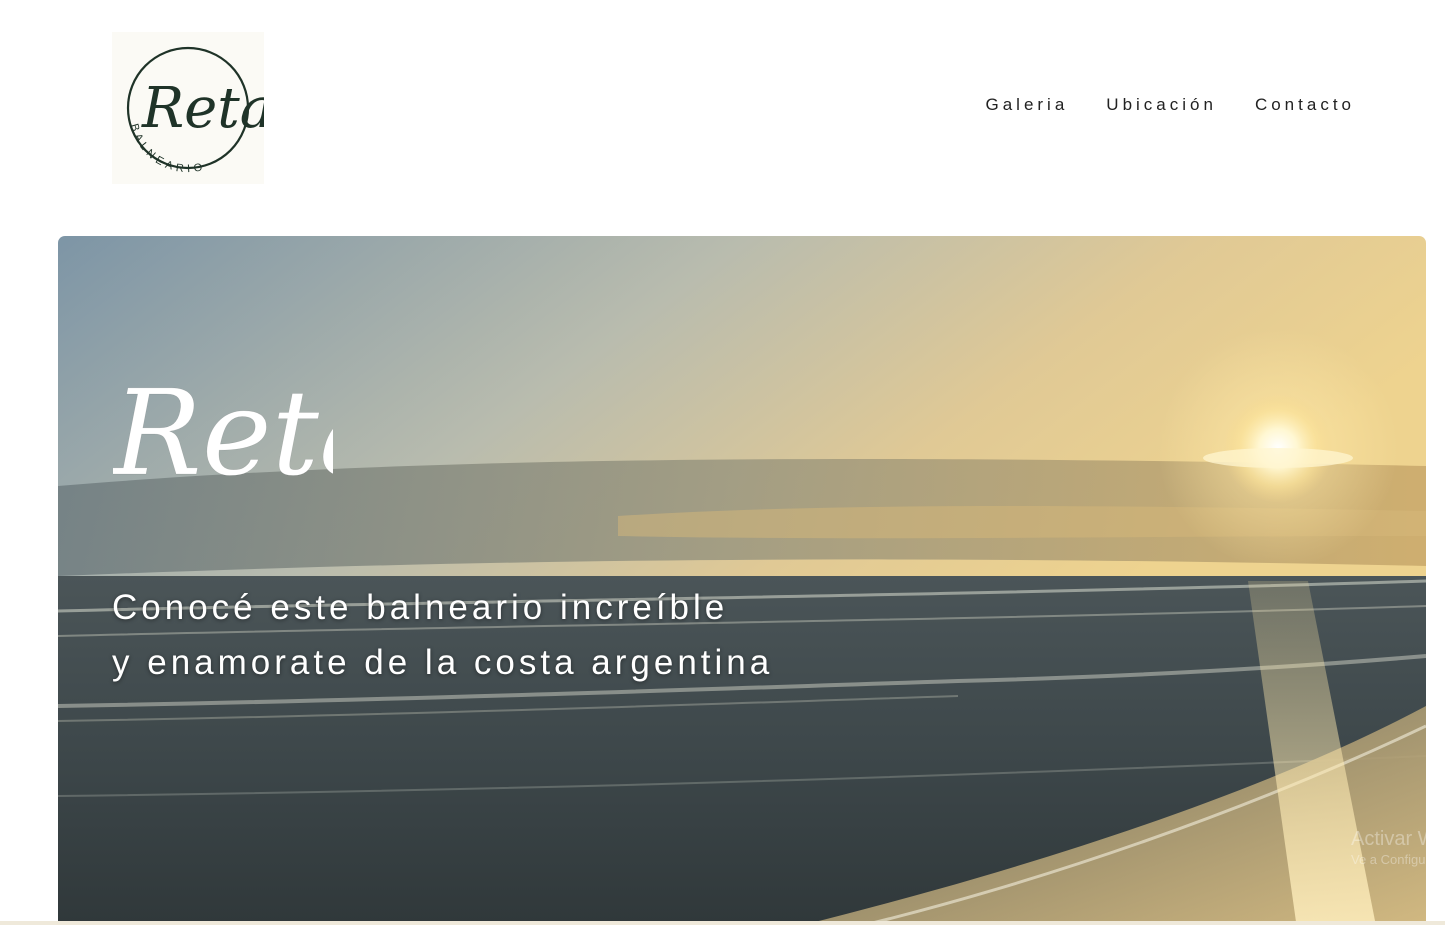 The image size is (1445, 925). Describe the element at coordinates (1026, 105) in the screenshot. I see `nav-link-galeria: Galeria` at that location.